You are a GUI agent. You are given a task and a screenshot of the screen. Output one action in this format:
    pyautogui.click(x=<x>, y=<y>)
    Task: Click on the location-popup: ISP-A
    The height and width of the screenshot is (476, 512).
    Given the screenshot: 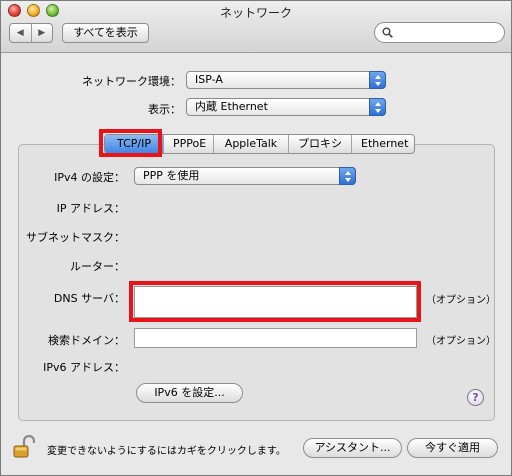 What is the action you would take?
    pyautogui.click(x=286, y=80)
    